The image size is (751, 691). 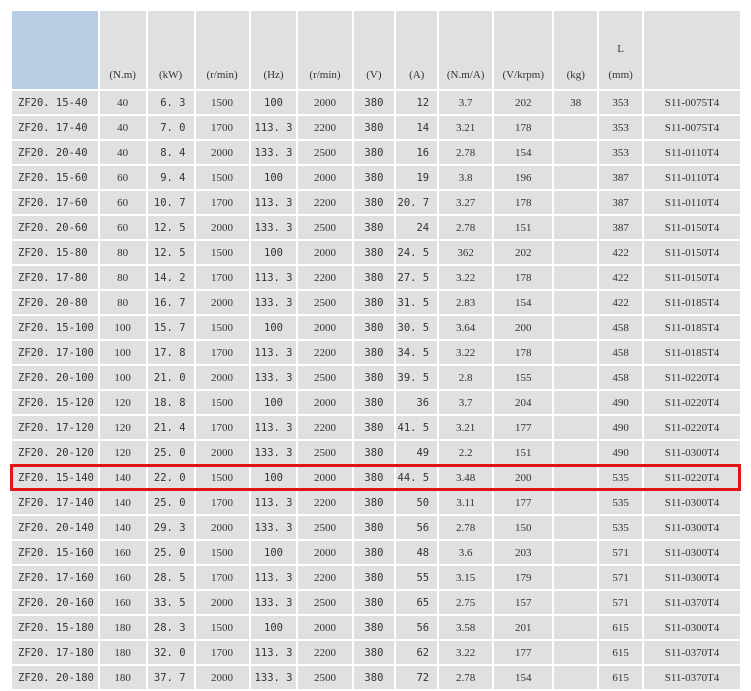 What do you see at coordinates (55, 627) in the screenshot?
I see `model-cell: ZF20. 15-180` at bounding box center [55, 627].